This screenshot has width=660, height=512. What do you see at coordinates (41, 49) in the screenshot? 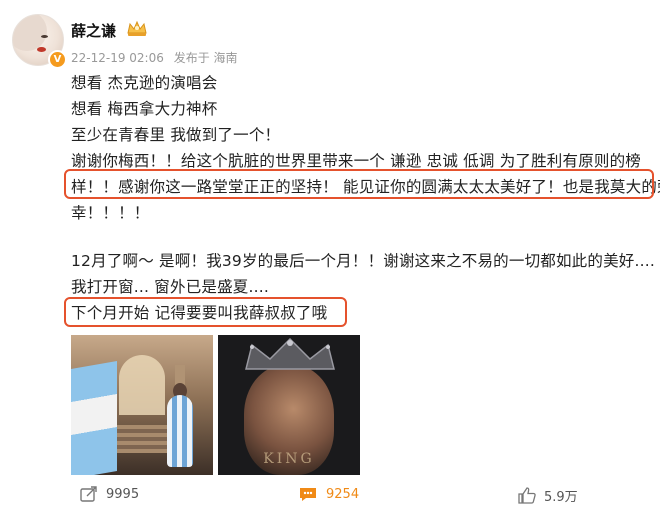
I see `avatar-lips` at bounding box center [41, 49].